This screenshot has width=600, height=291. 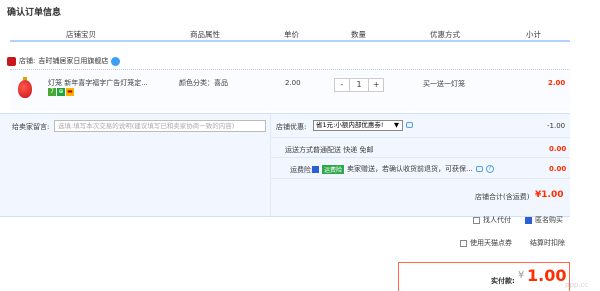 What do you see at coordinates (479, 169) in the screenshot?
I see `insurance-comment-icon` at bounding box center [479, 169].